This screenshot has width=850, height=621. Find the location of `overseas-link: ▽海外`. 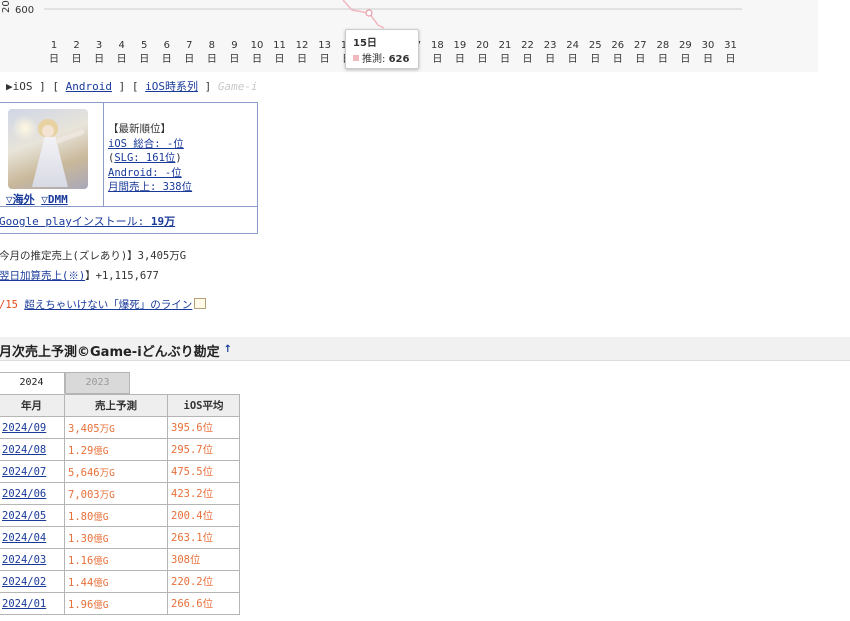

overseas-link: ▽海外 is located at coordinates (20, 199).